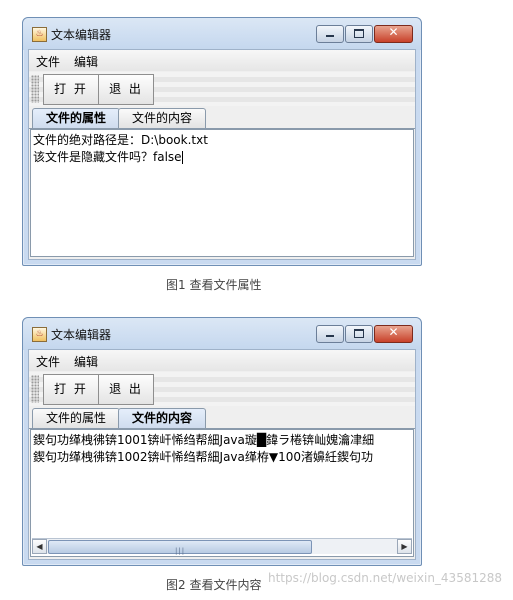 The height and width of the screenshot is (600, 513). I want to click on figure-caption: 图2 查看文件内容, so click(214, 585).